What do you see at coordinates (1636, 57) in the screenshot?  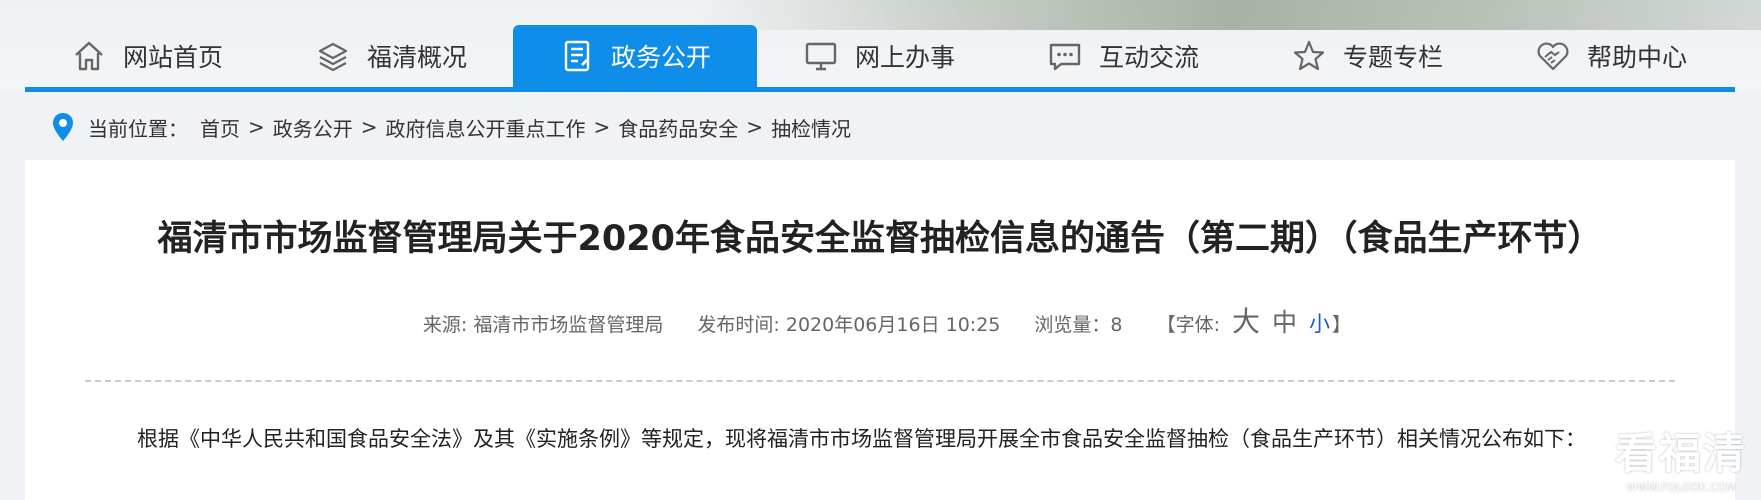 I see `nav-label: 帮助中心` at bounding box center [1636, 57].